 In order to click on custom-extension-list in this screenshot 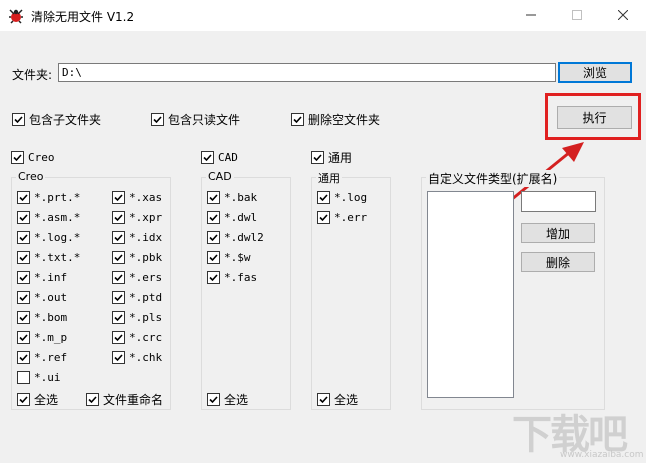, I will do `click(470, 294)`.